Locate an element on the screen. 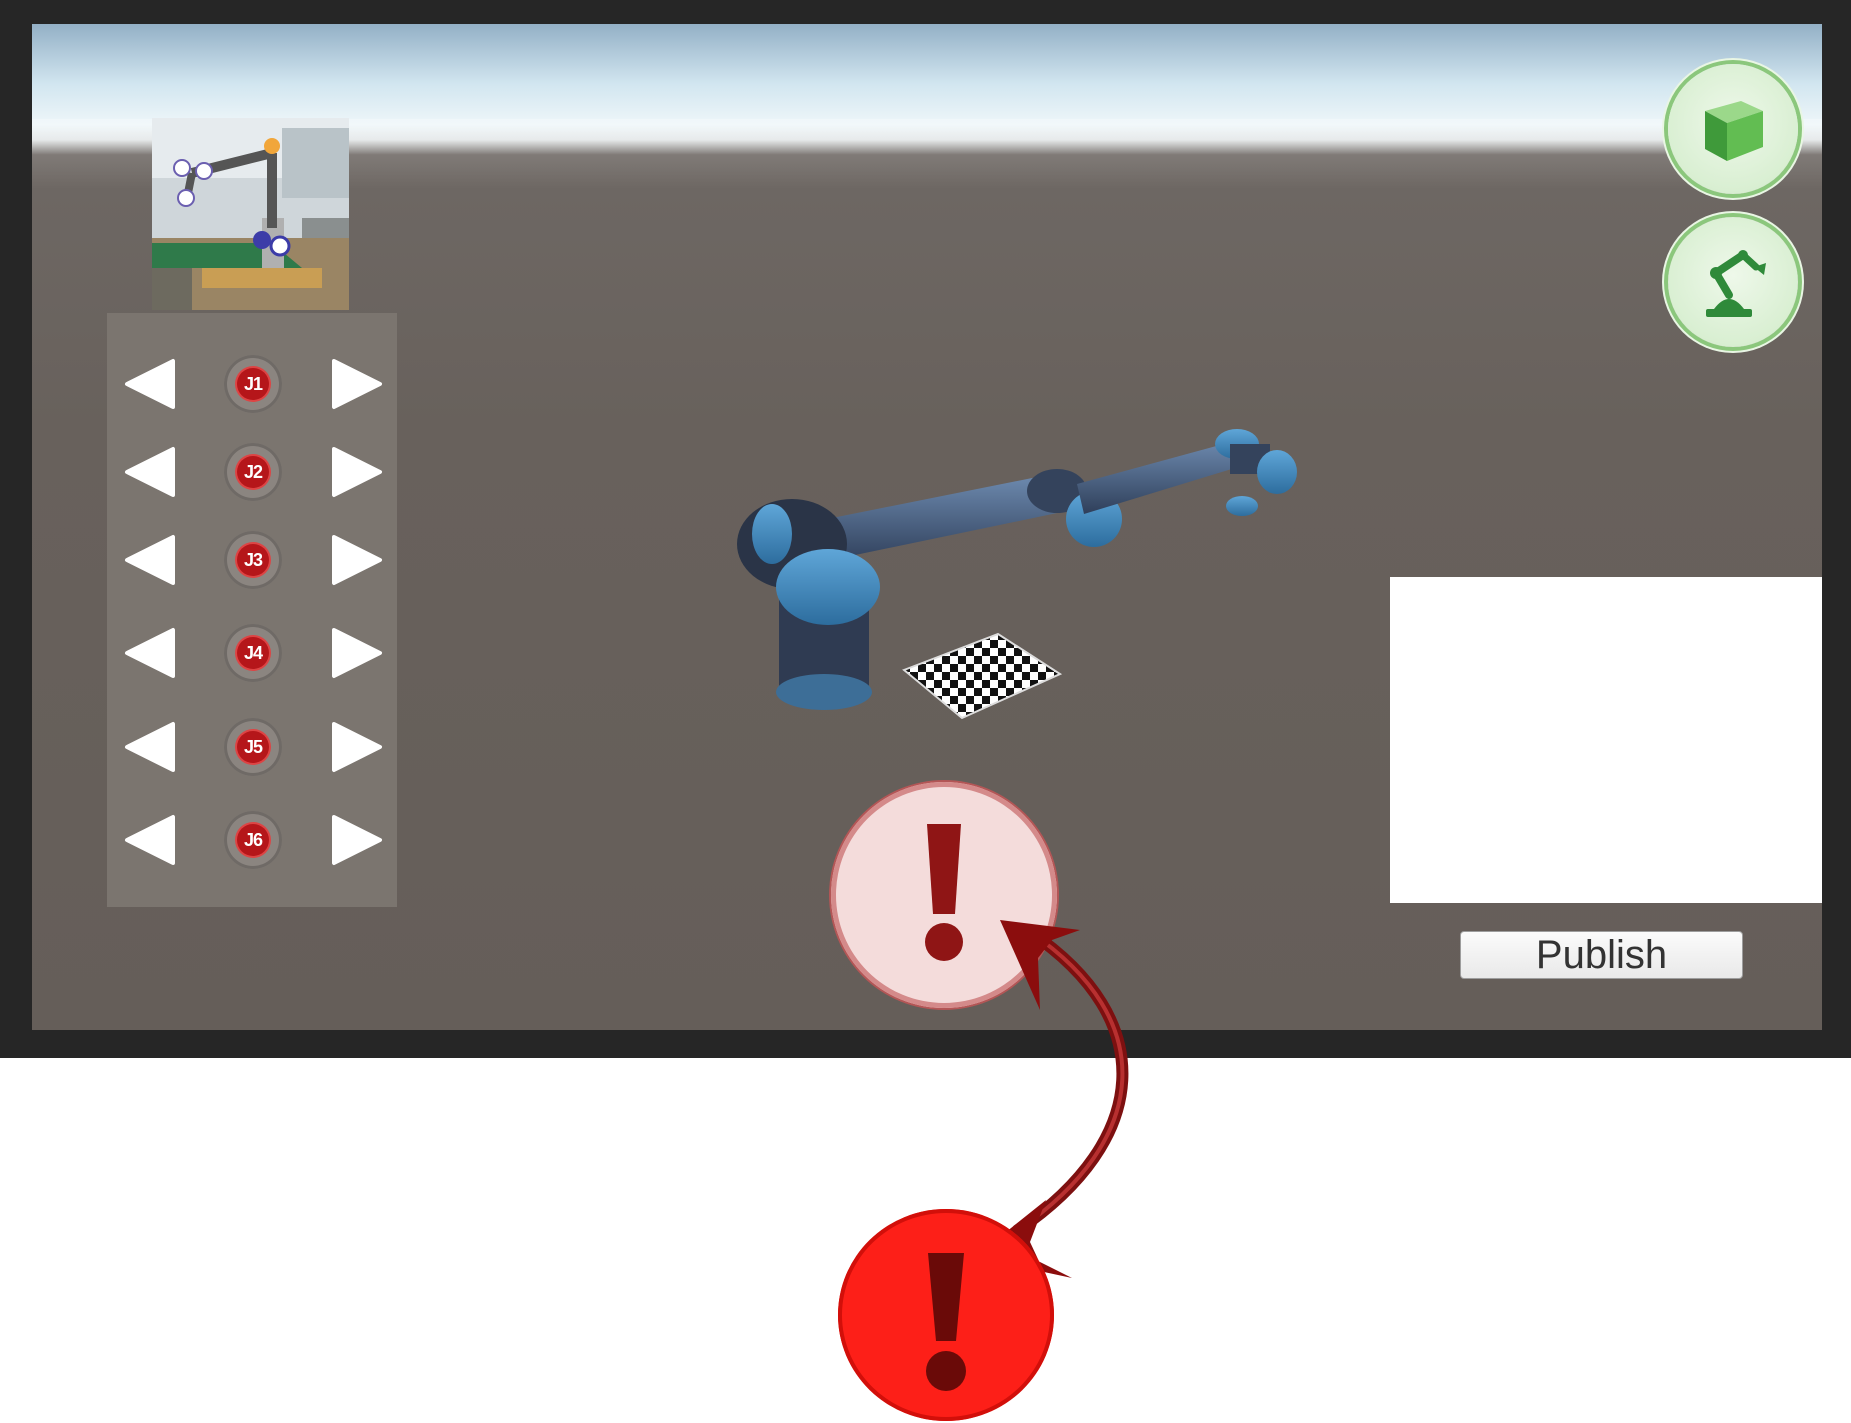 The height and width of the screenshot is (1423, 1851). j2-decrease-button is located at coordinates (150, 472).